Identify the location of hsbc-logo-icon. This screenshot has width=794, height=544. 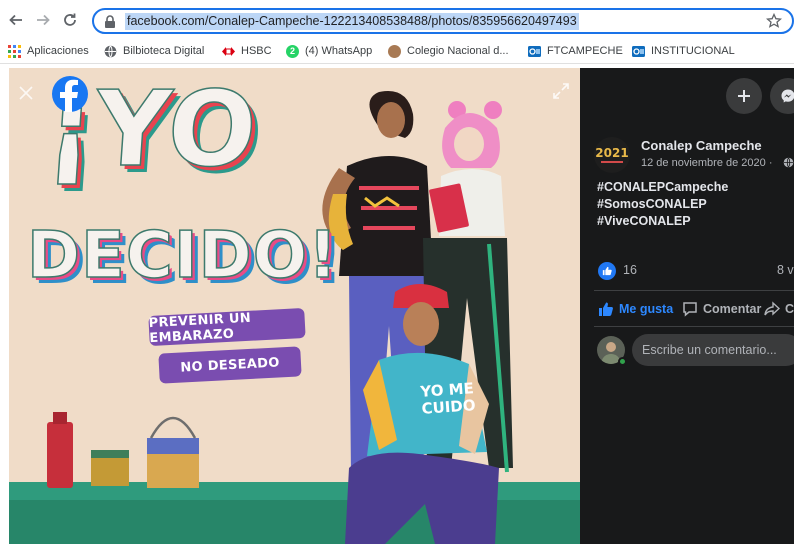
(228, 51).